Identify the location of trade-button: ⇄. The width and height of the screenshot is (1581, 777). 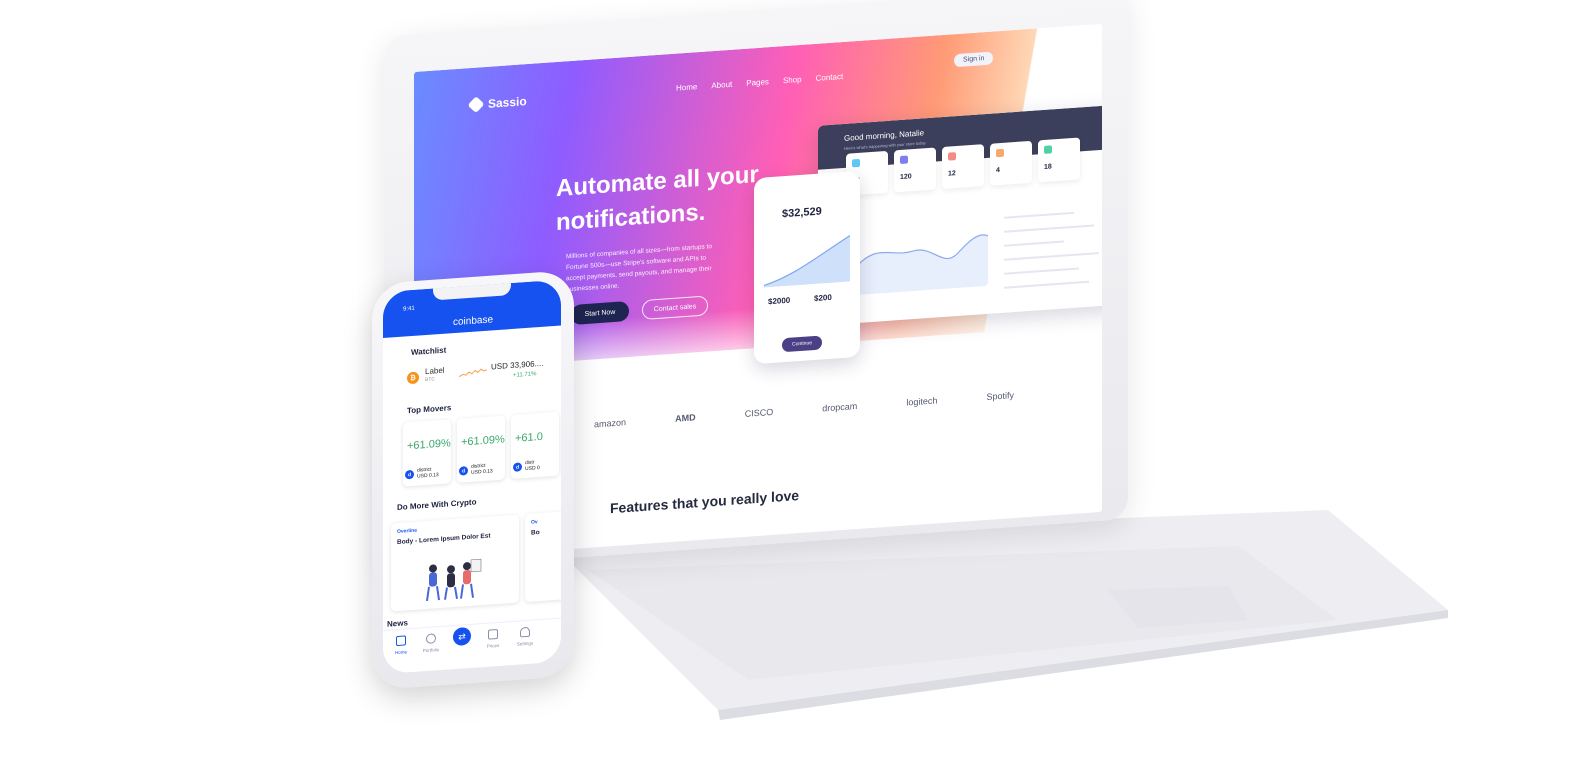
(462, 636).